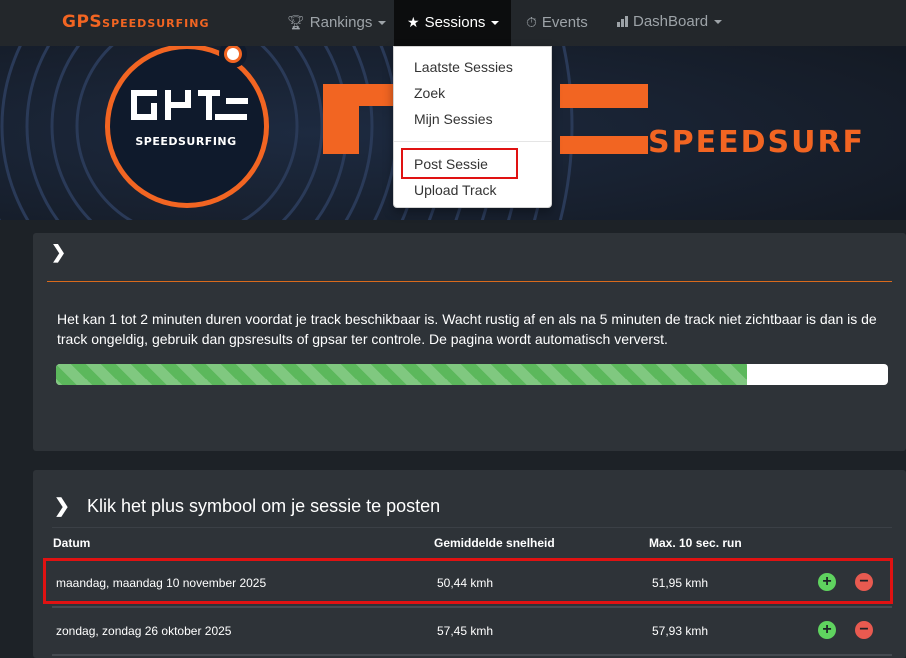  Describe the element at coordinates (670, 23) in the screenshot. I see `nav-dashboard: DashBoard` at that location.